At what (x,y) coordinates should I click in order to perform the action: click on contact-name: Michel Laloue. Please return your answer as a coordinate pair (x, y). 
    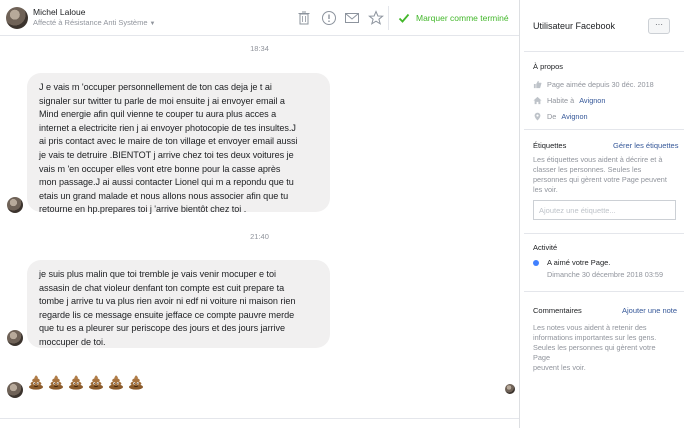
    Looking at the image, I should click on (59, 12).